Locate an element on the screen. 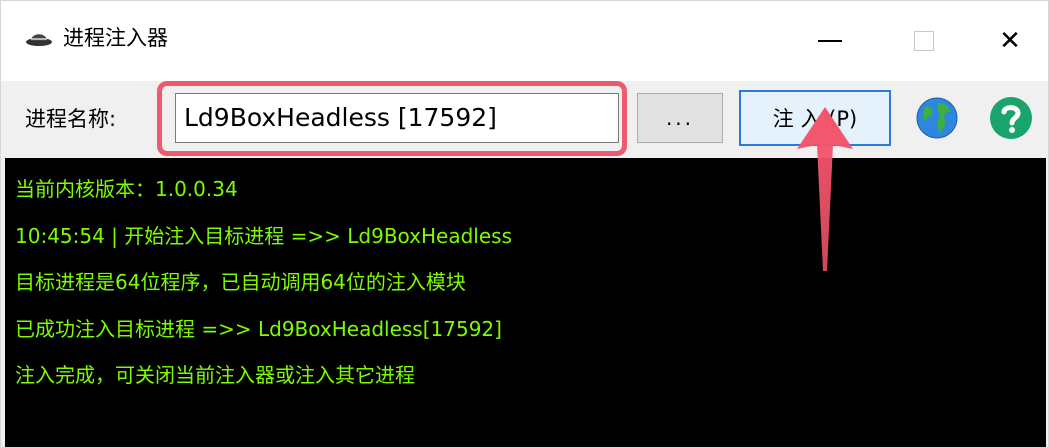 The height and width of the screenshot is (448, 1049). maximize-icon is located at coordinates (924, 41).